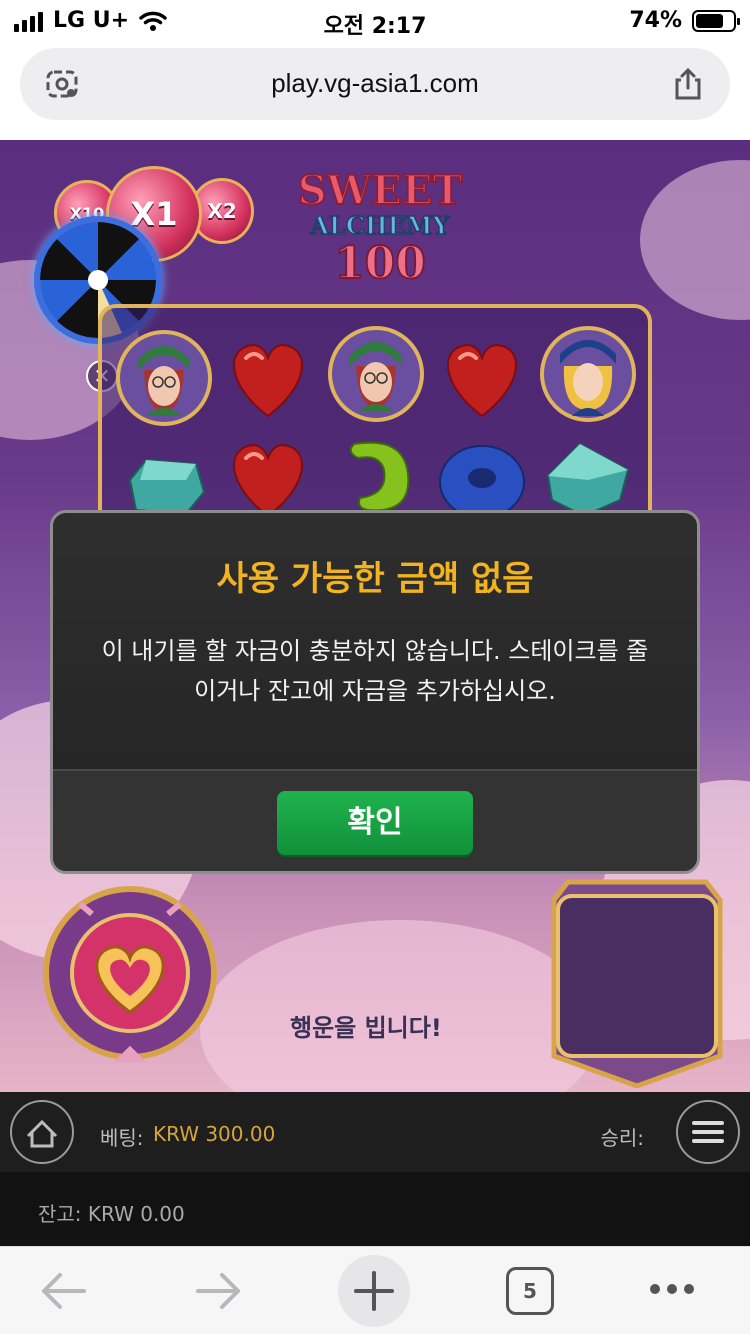 This screenshot has height=1334, width=750. I want to click on dialog-footer: 확인, so click(375, 820).